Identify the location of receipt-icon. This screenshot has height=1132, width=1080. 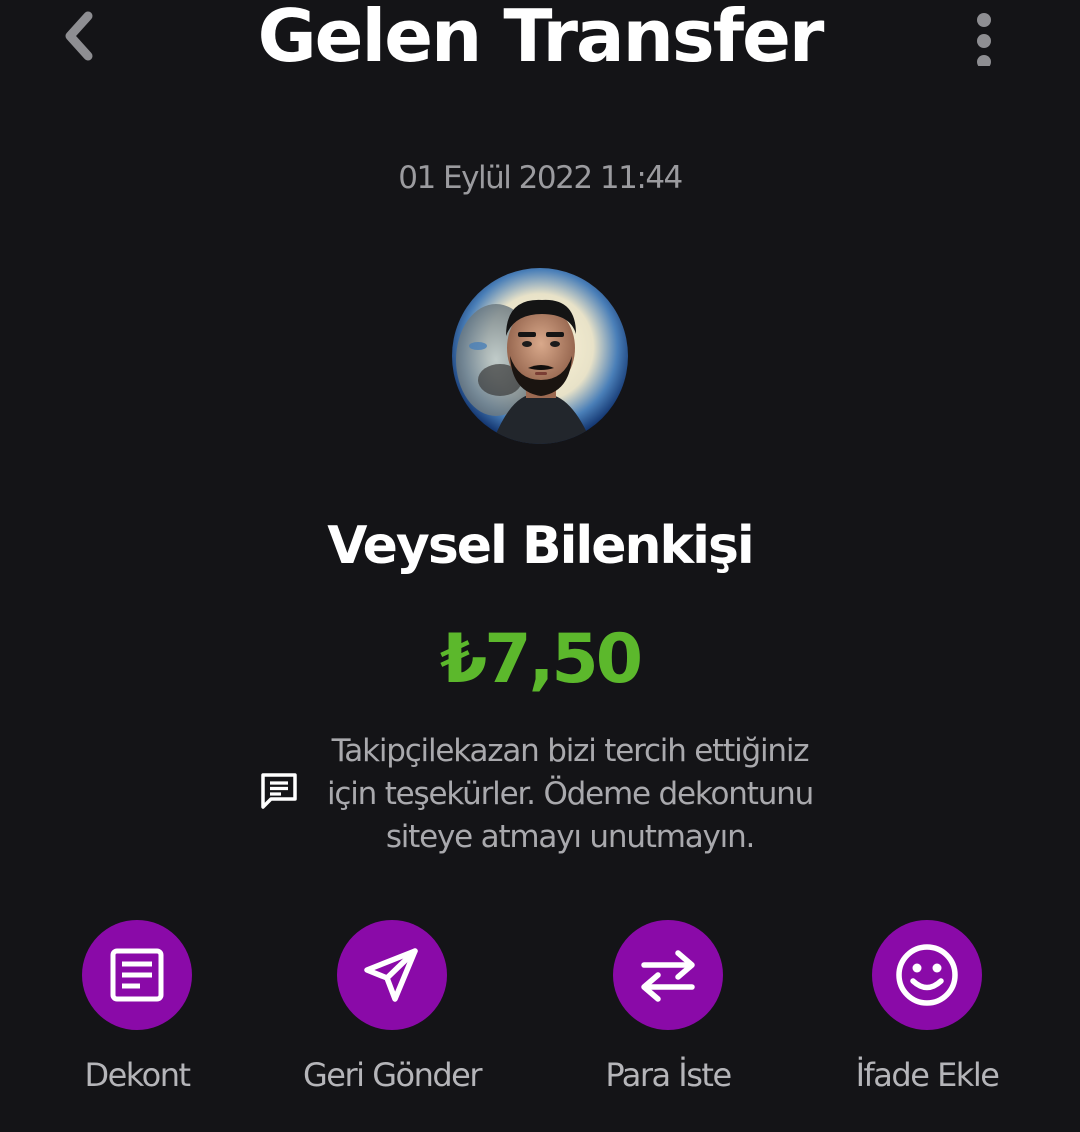
(137, 975).